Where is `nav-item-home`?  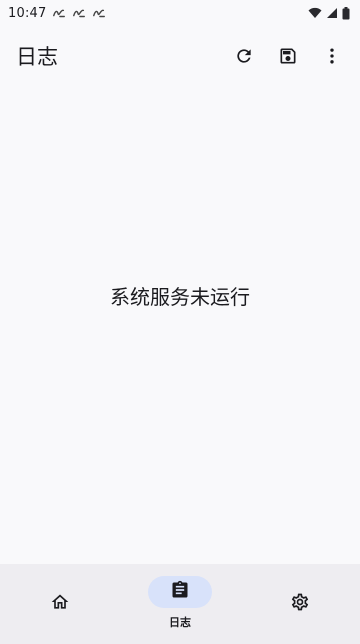 nav-item-home is located at coordinates (60, 604).